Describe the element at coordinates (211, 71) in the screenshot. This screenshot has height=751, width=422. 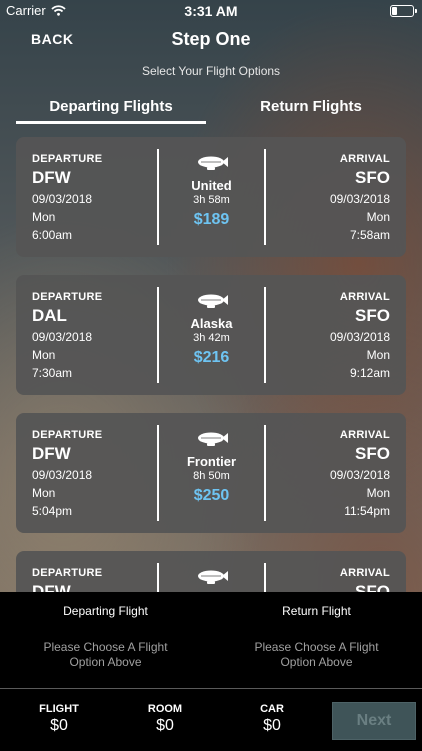
I see `page-subtitle: Select Your Flight Options` at that location.